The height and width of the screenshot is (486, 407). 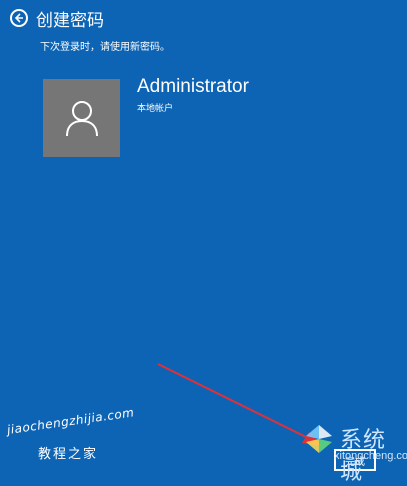 I want to click on annotation-arrow, so click(x=239, y=404).